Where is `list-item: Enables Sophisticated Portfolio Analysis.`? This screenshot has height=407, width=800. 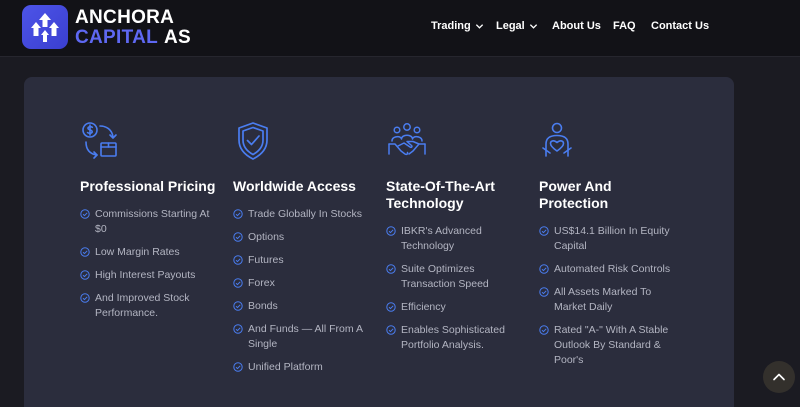 list-item: Enables Sophisticated Portfolio Analysis. is located at coordinates (461, 338).